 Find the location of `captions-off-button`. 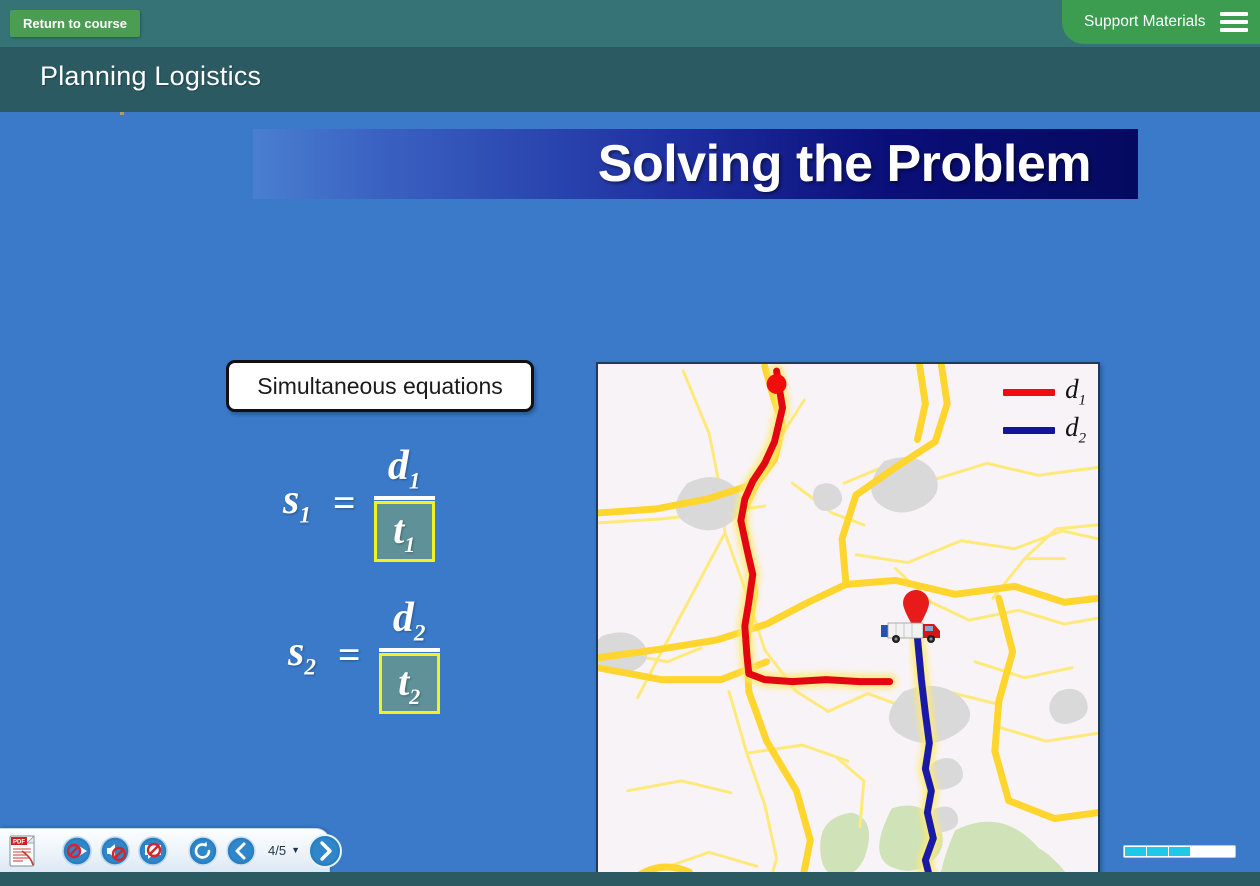

captions-off-button is located at coordinates (153, 850).